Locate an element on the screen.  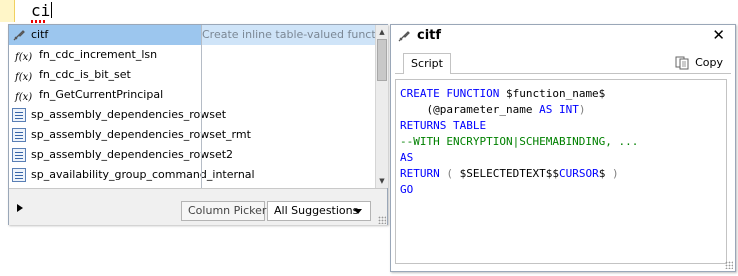
suggestion-label: fn_cdc_increment_lsn is located at coordinates (98, 54).